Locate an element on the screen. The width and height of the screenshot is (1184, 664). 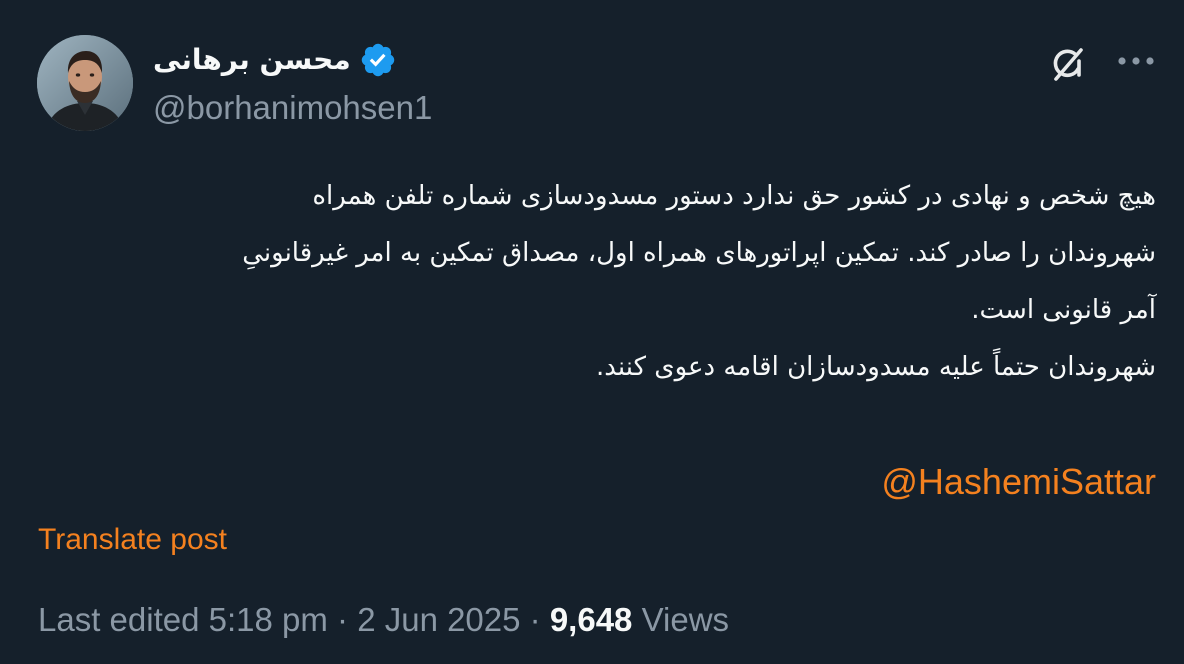
author-info: محسن برهانی @borhanimohsen1 is located at coordinates (292, 83).